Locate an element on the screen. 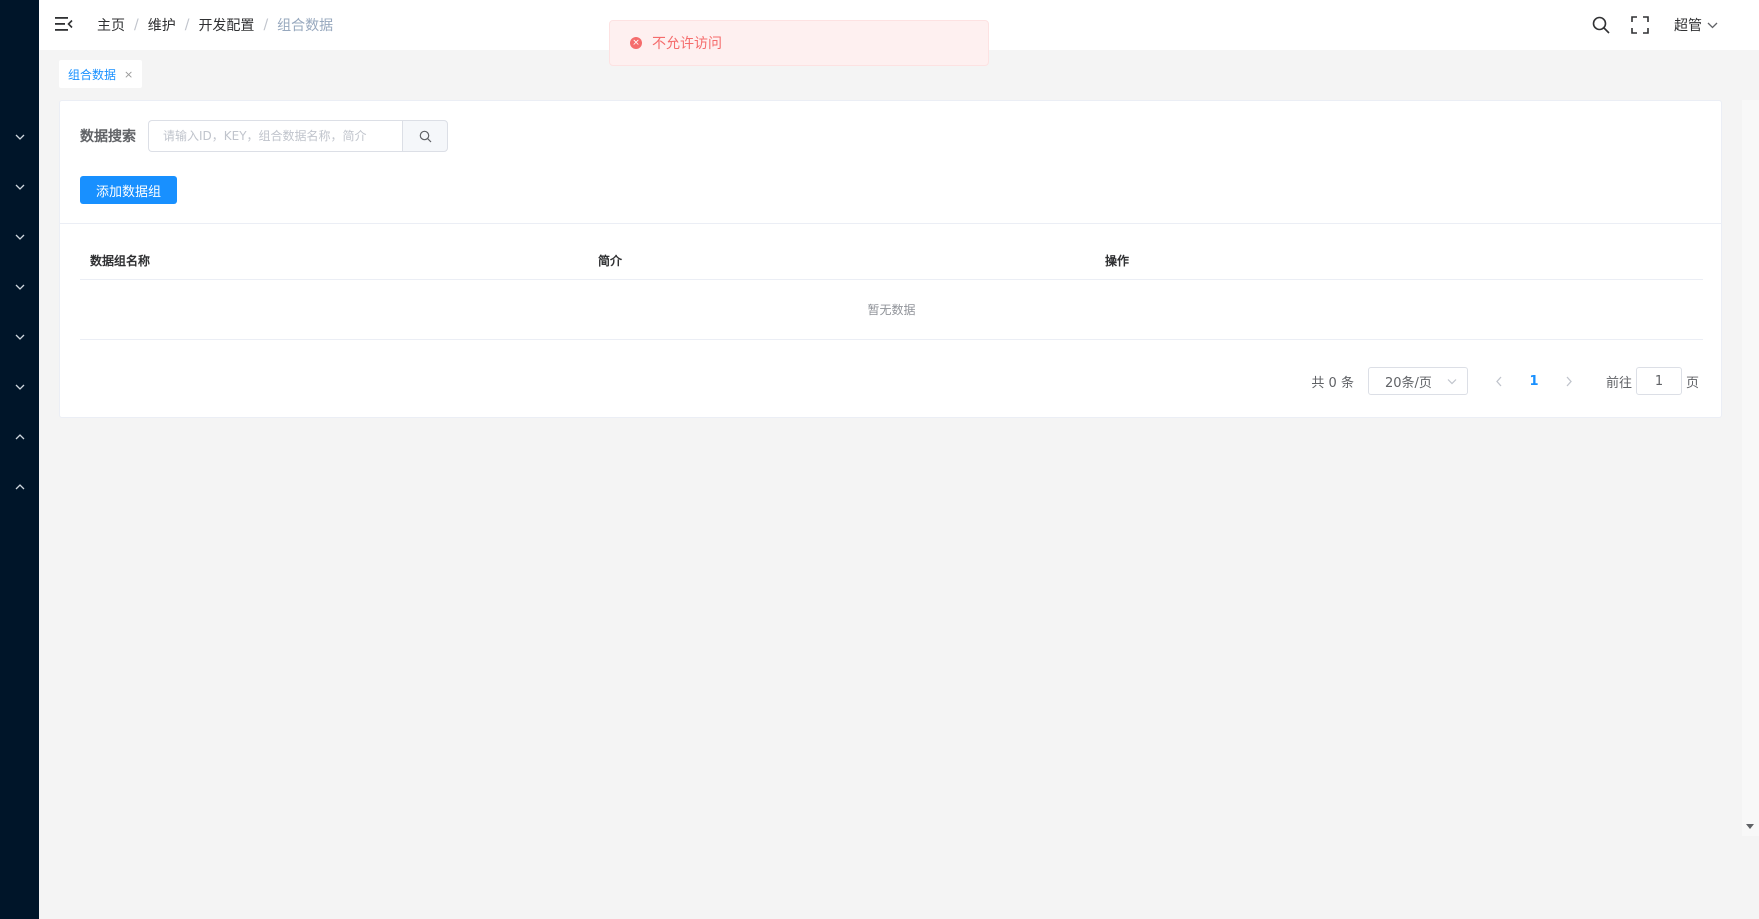 The width and height of the screenshot is (1759, 919). add-data-group-button: 添加数据组 is located at coordinates (129, 190).